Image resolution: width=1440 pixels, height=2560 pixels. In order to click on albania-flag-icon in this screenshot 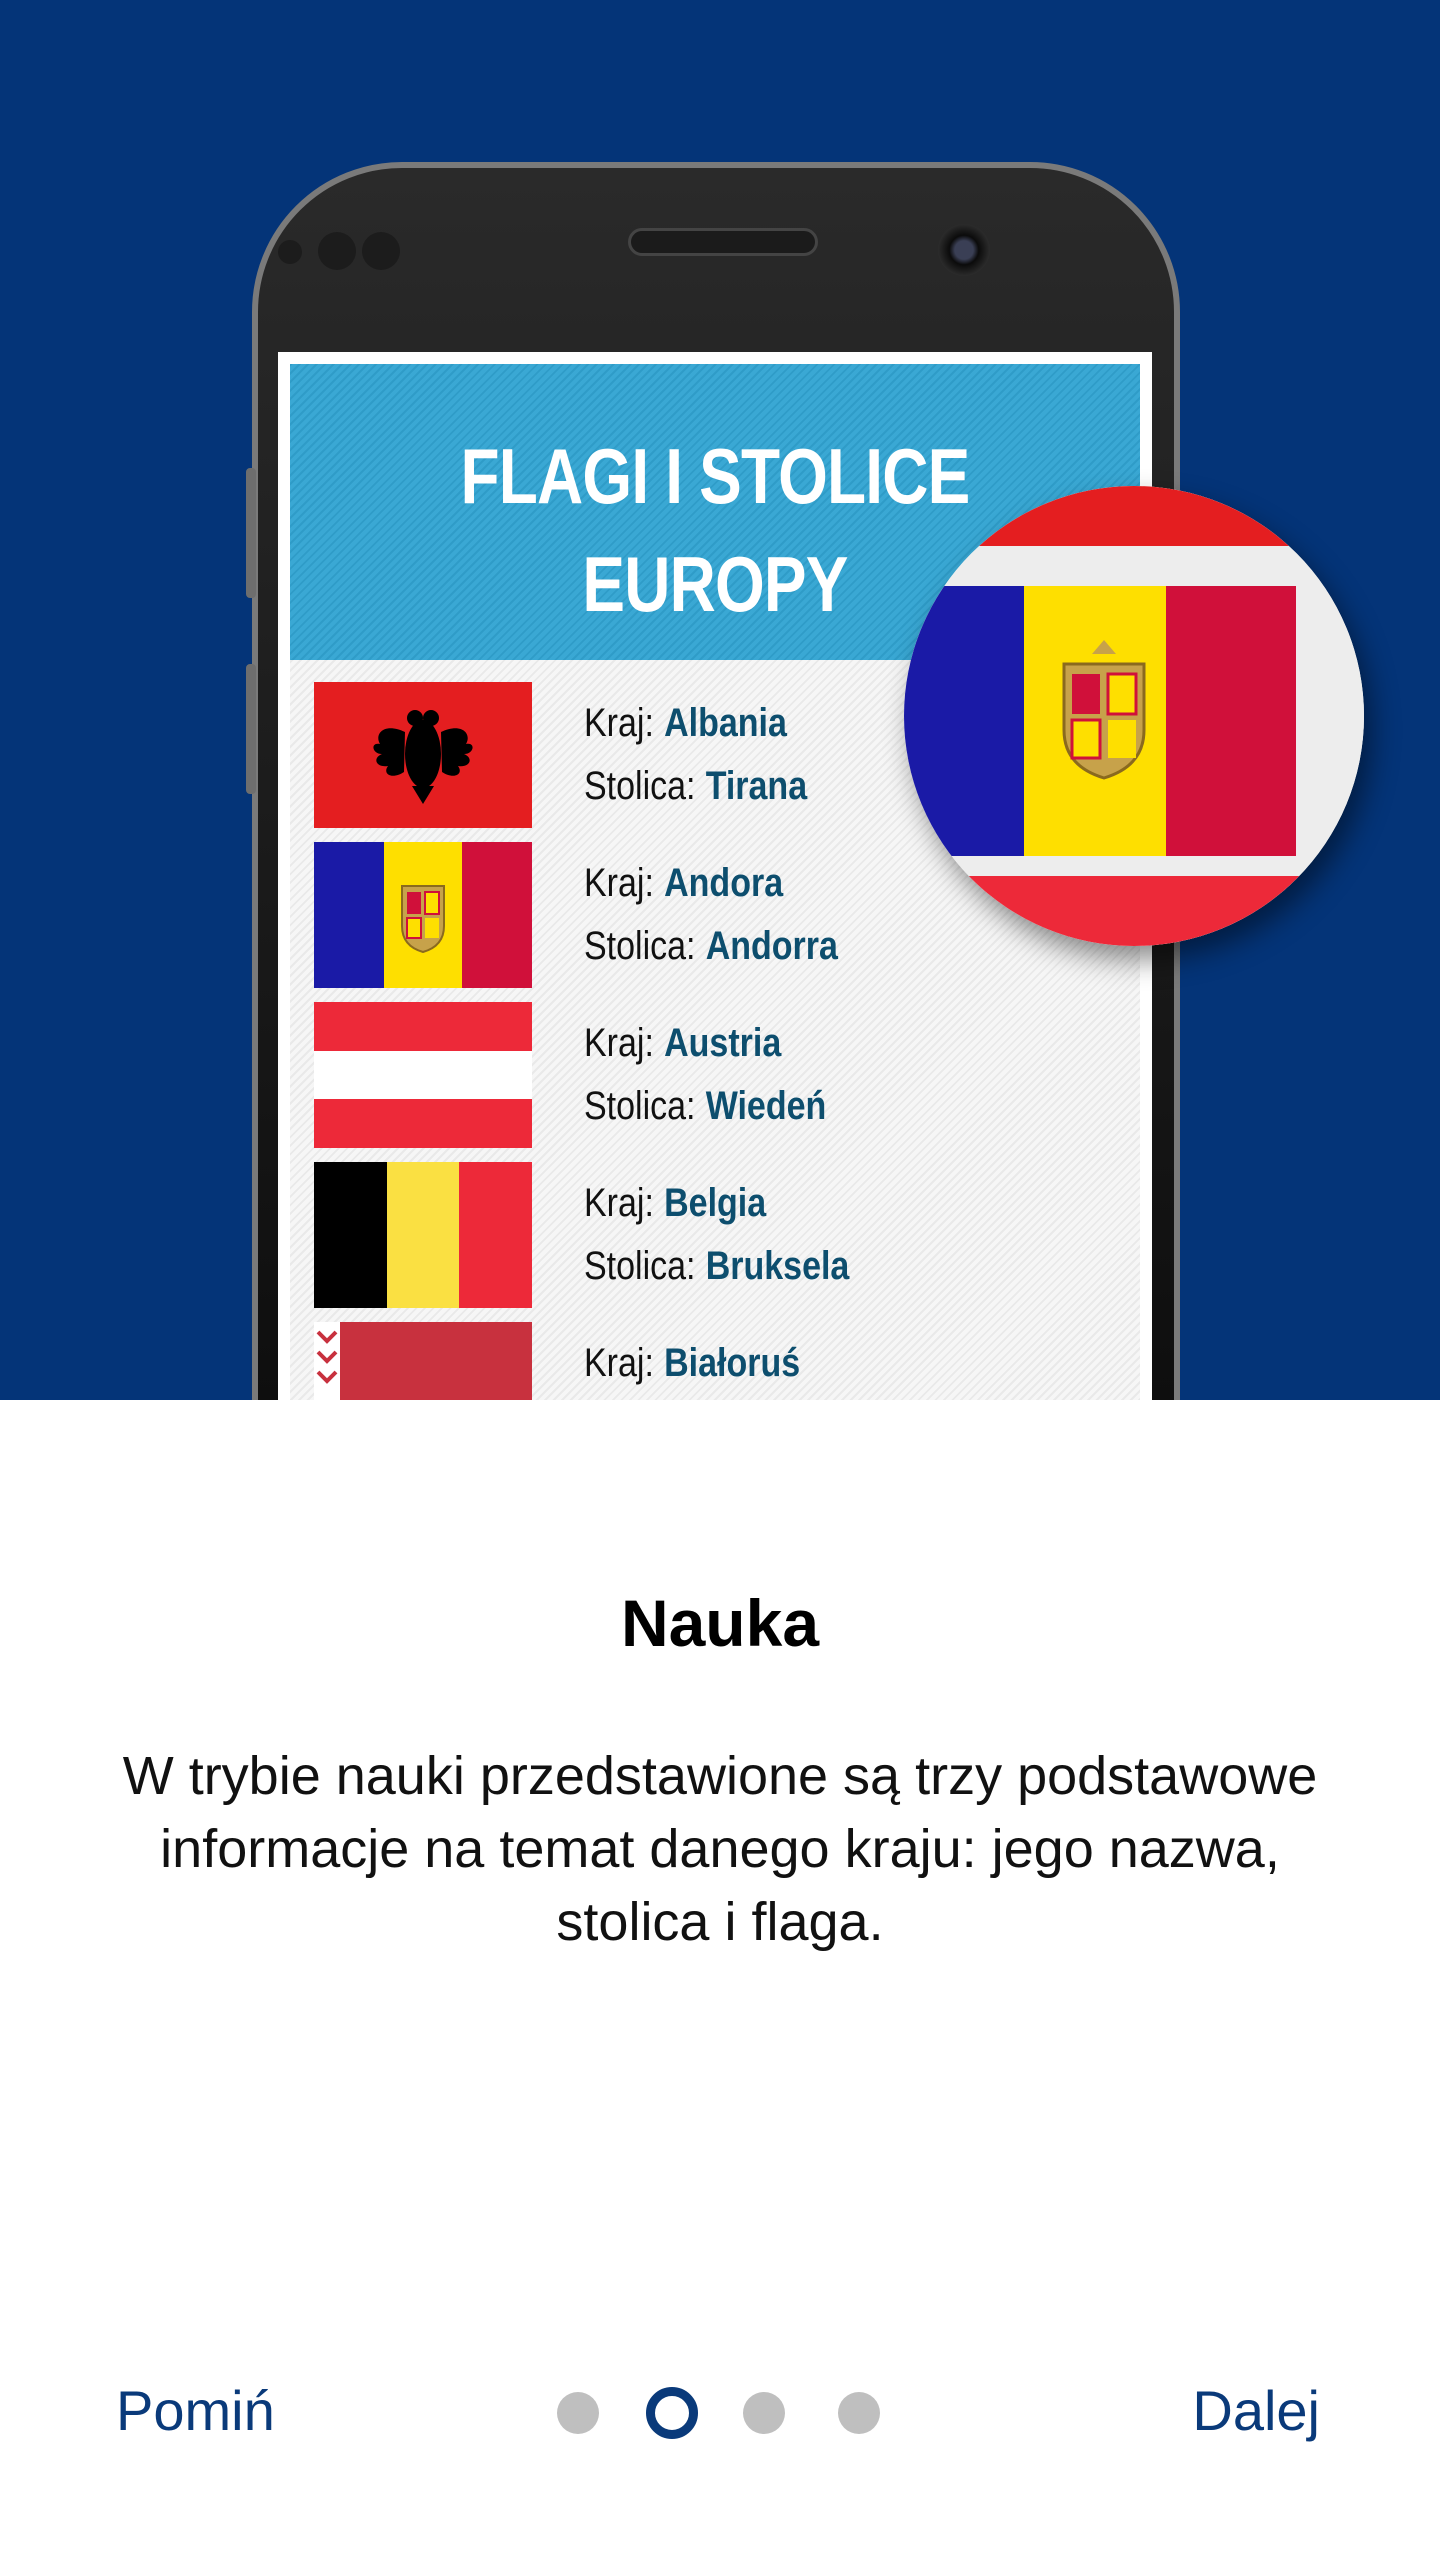, I will do `click(423, 755)`.